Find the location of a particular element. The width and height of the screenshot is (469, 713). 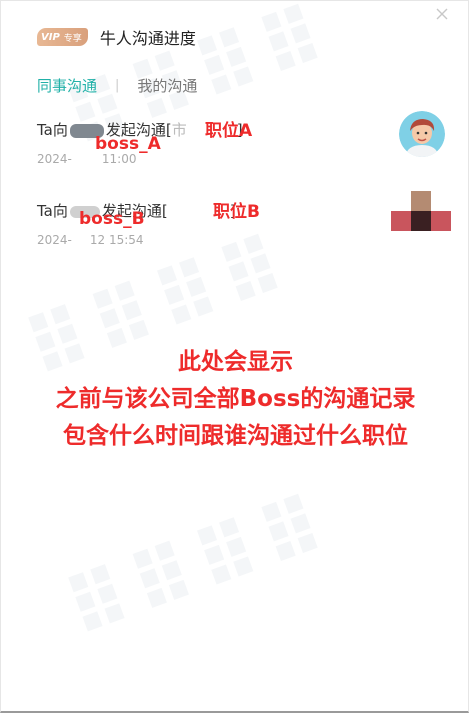

job-label-a: 职位A is located at coordinates (229, 131).